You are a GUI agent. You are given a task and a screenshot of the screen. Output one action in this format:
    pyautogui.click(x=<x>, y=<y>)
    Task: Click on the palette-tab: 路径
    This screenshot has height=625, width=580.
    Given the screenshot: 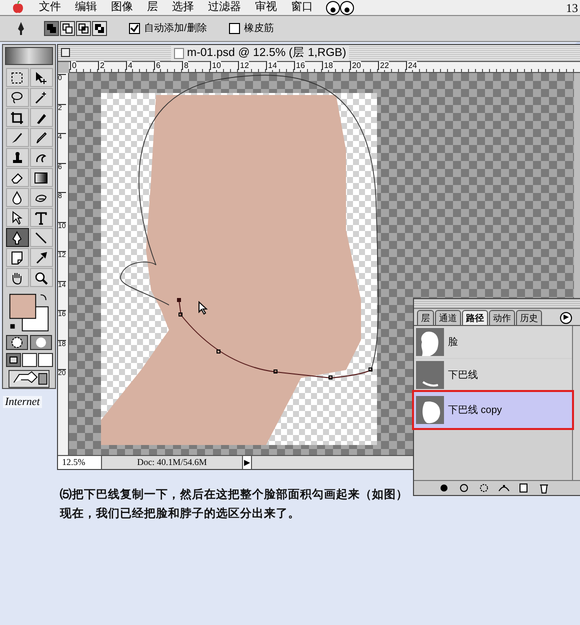 What is the action you would take?
    pyautogui.click(x=475, y=317)
    